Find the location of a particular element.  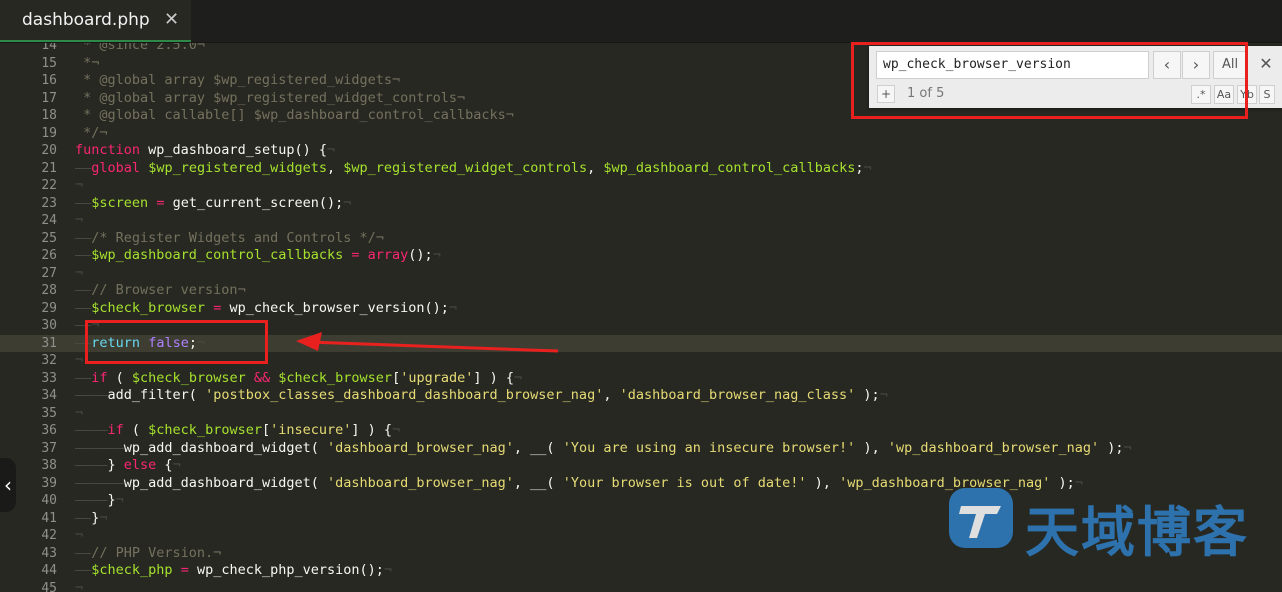

code-token: && is located at coordinates (262, 377).